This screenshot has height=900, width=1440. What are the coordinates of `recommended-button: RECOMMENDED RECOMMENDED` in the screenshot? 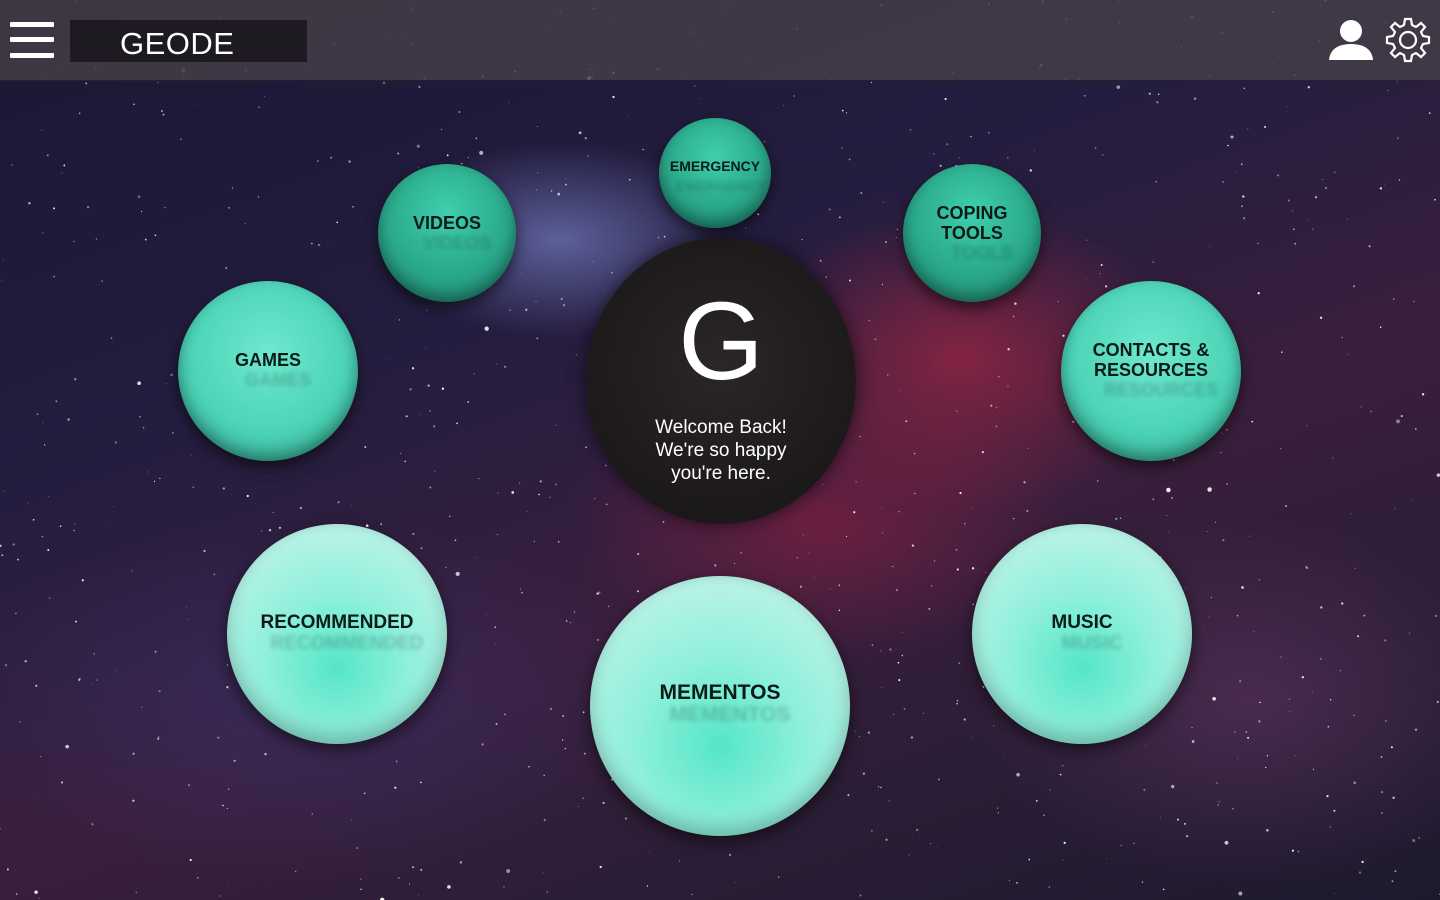 It's located at (337, 634).